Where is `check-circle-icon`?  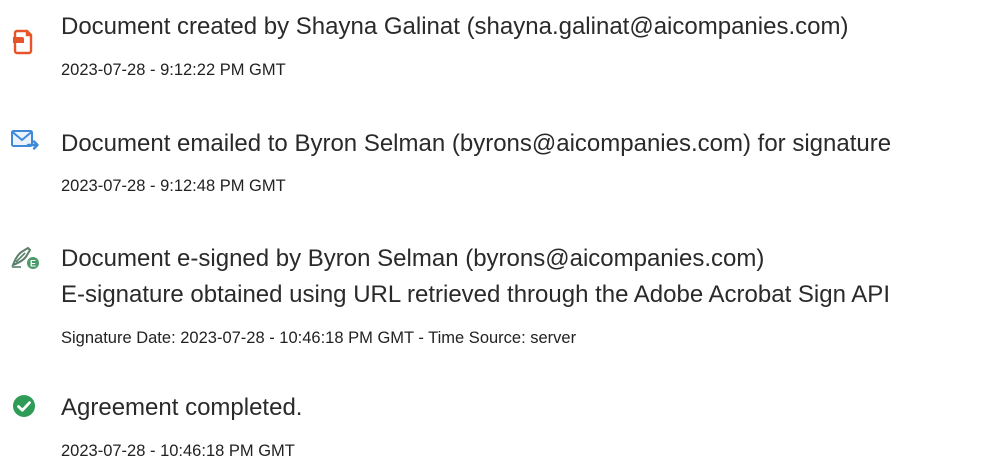
check-circle-icon is located at coordinates (25, 407).